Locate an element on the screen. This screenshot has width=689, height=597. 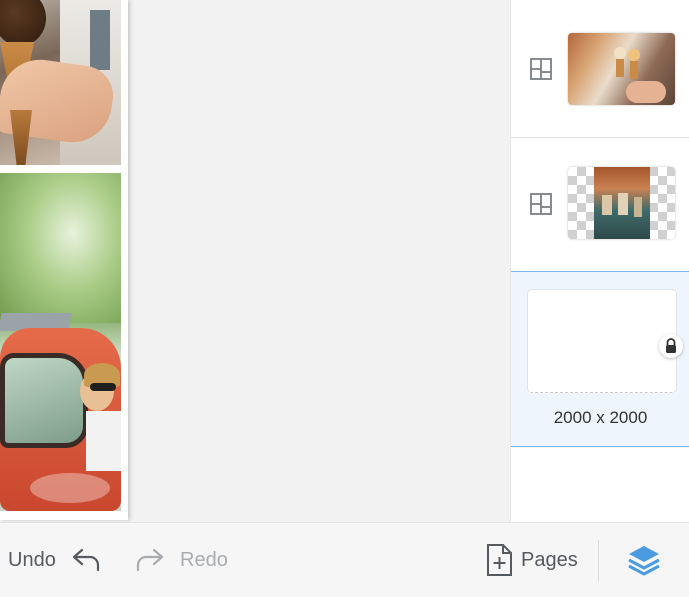
layer-row-photo is located at coordinates (600, 69).